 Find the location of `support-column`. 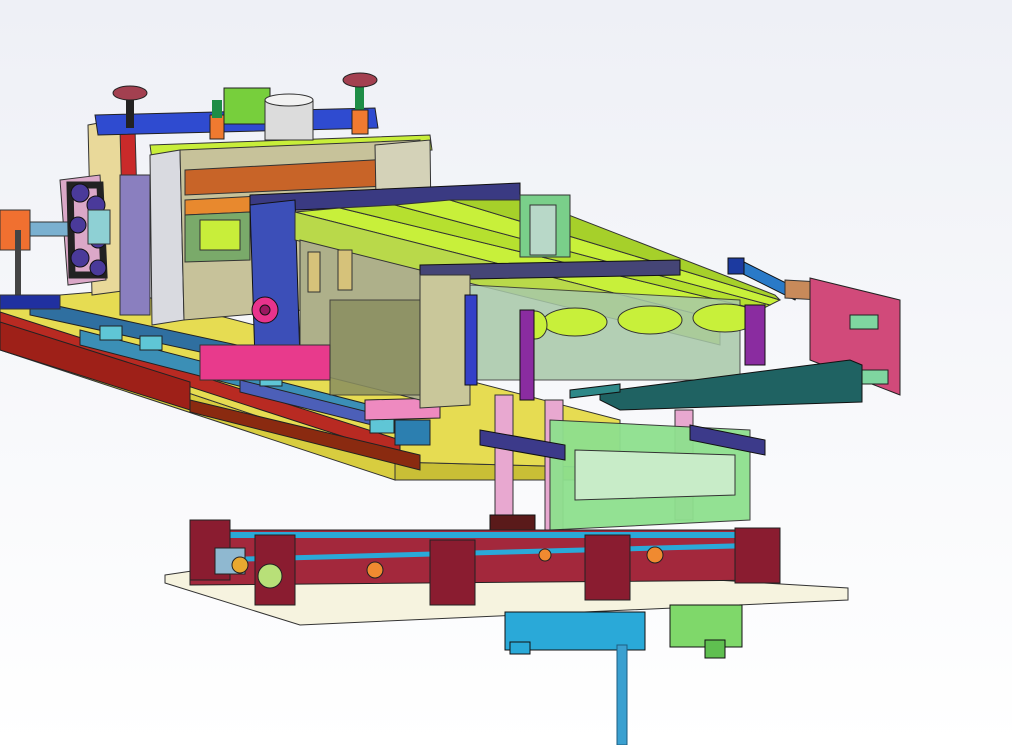

support-column is located at coordinates (622, 694).